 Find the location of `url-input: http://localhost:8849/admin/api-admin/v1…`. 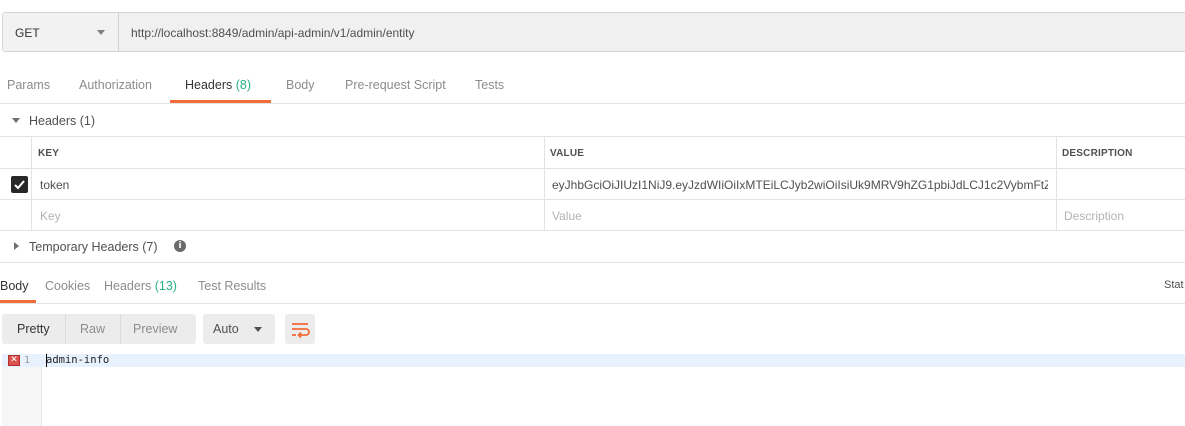

url-input: http://localhost:8849/admin/api-admin/v1… is located at coordinates (273, 33).